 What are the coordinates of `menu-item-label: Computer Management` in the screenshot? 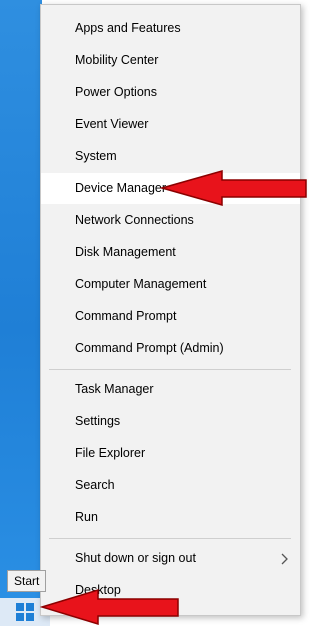 It's located at (141, 284).